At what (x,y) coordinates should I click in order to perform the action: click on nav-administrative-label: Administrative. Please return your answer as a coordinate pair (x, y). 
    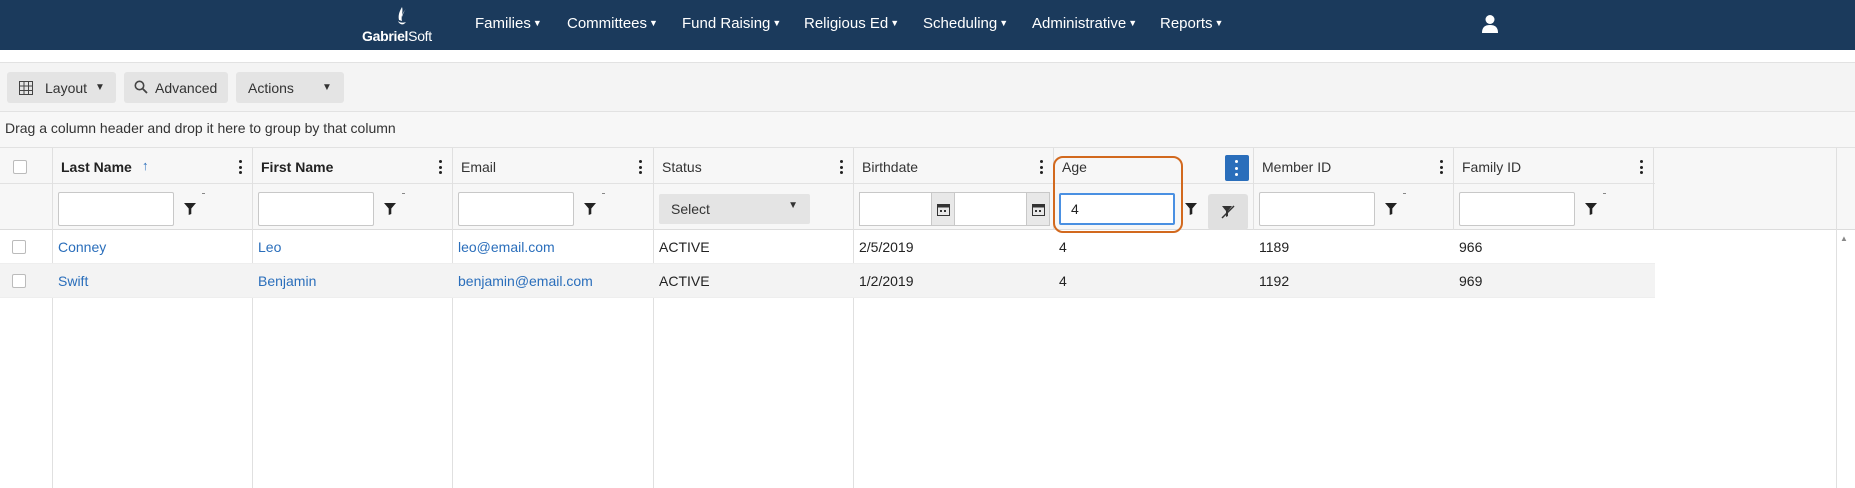
    Looking at the image, I should click on (1079, 23).